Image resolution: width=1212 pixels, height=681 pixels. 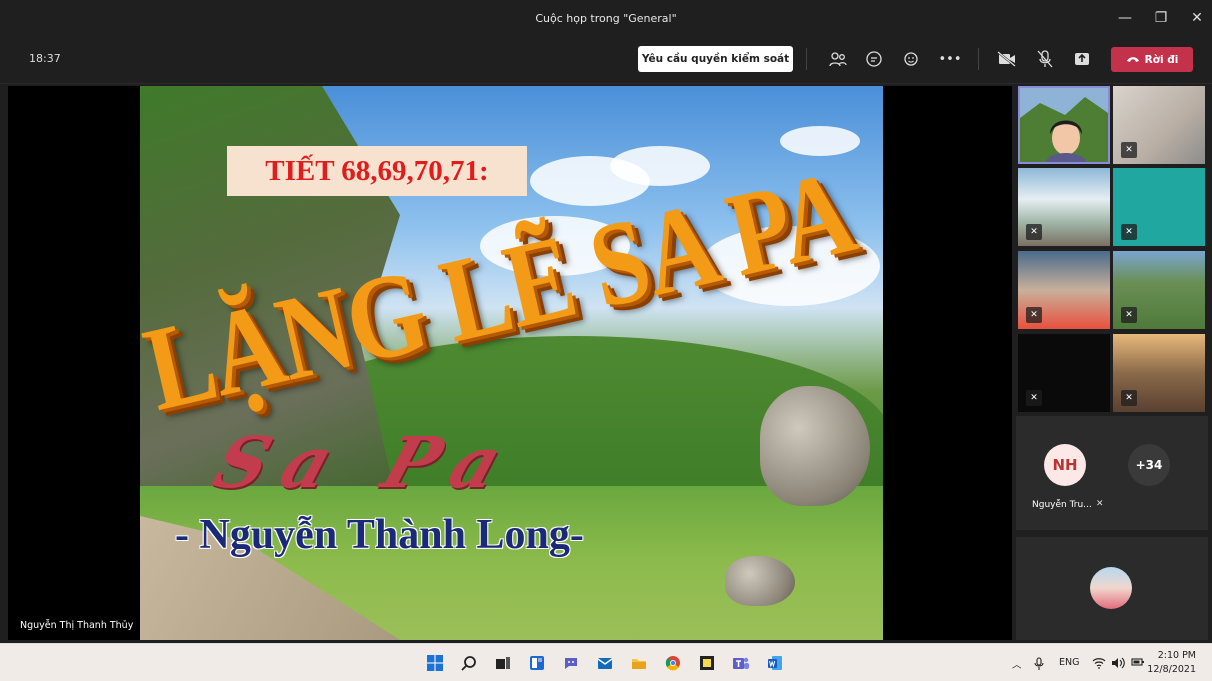 I want to click on taskbar: ︿ ENG 2:10 PM 12/8/2021, so click(x=606, y=662).